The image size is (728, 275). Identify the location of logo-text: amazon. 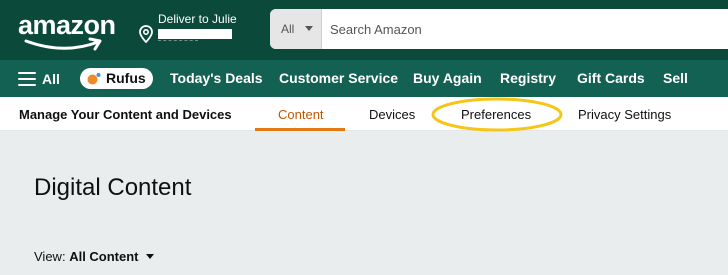
(67, 25).